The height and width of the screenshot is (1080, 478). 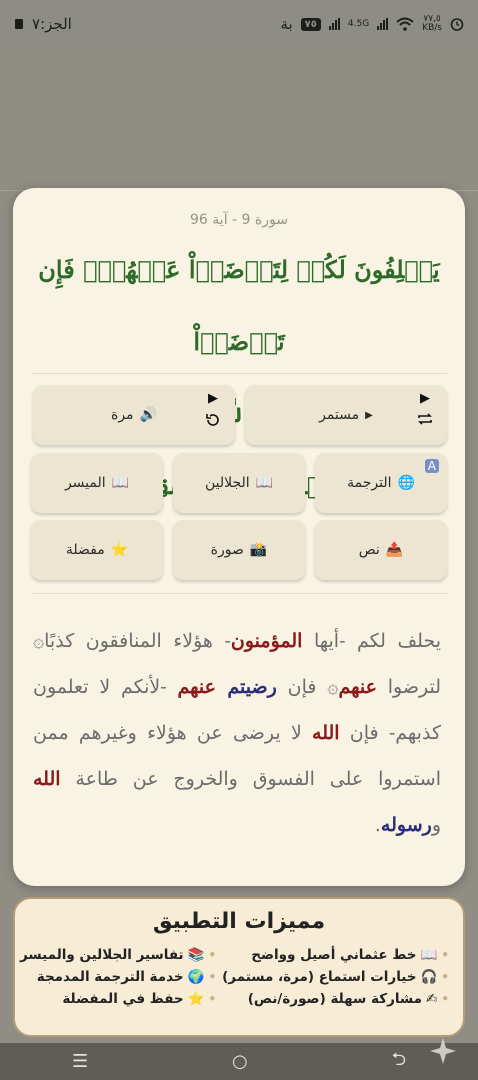 I want to click on back-icon: ⮌, so click(x=399, y=1062).